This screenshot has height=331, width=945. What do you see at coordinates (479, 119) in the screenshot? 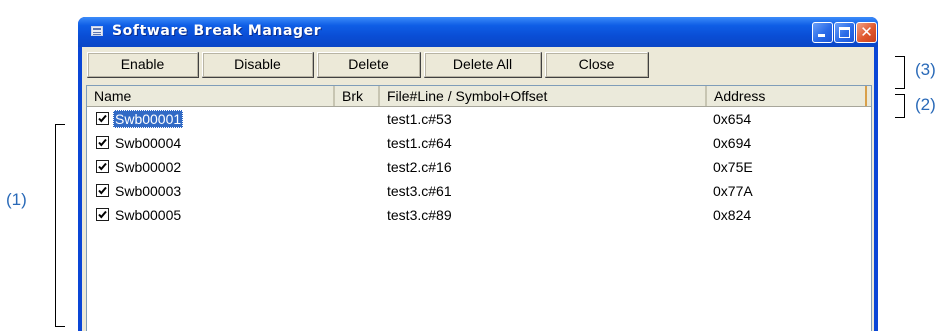
I see `list-row: Swb00001 test1.c#53 0x654` at bounding box center [479, 119].